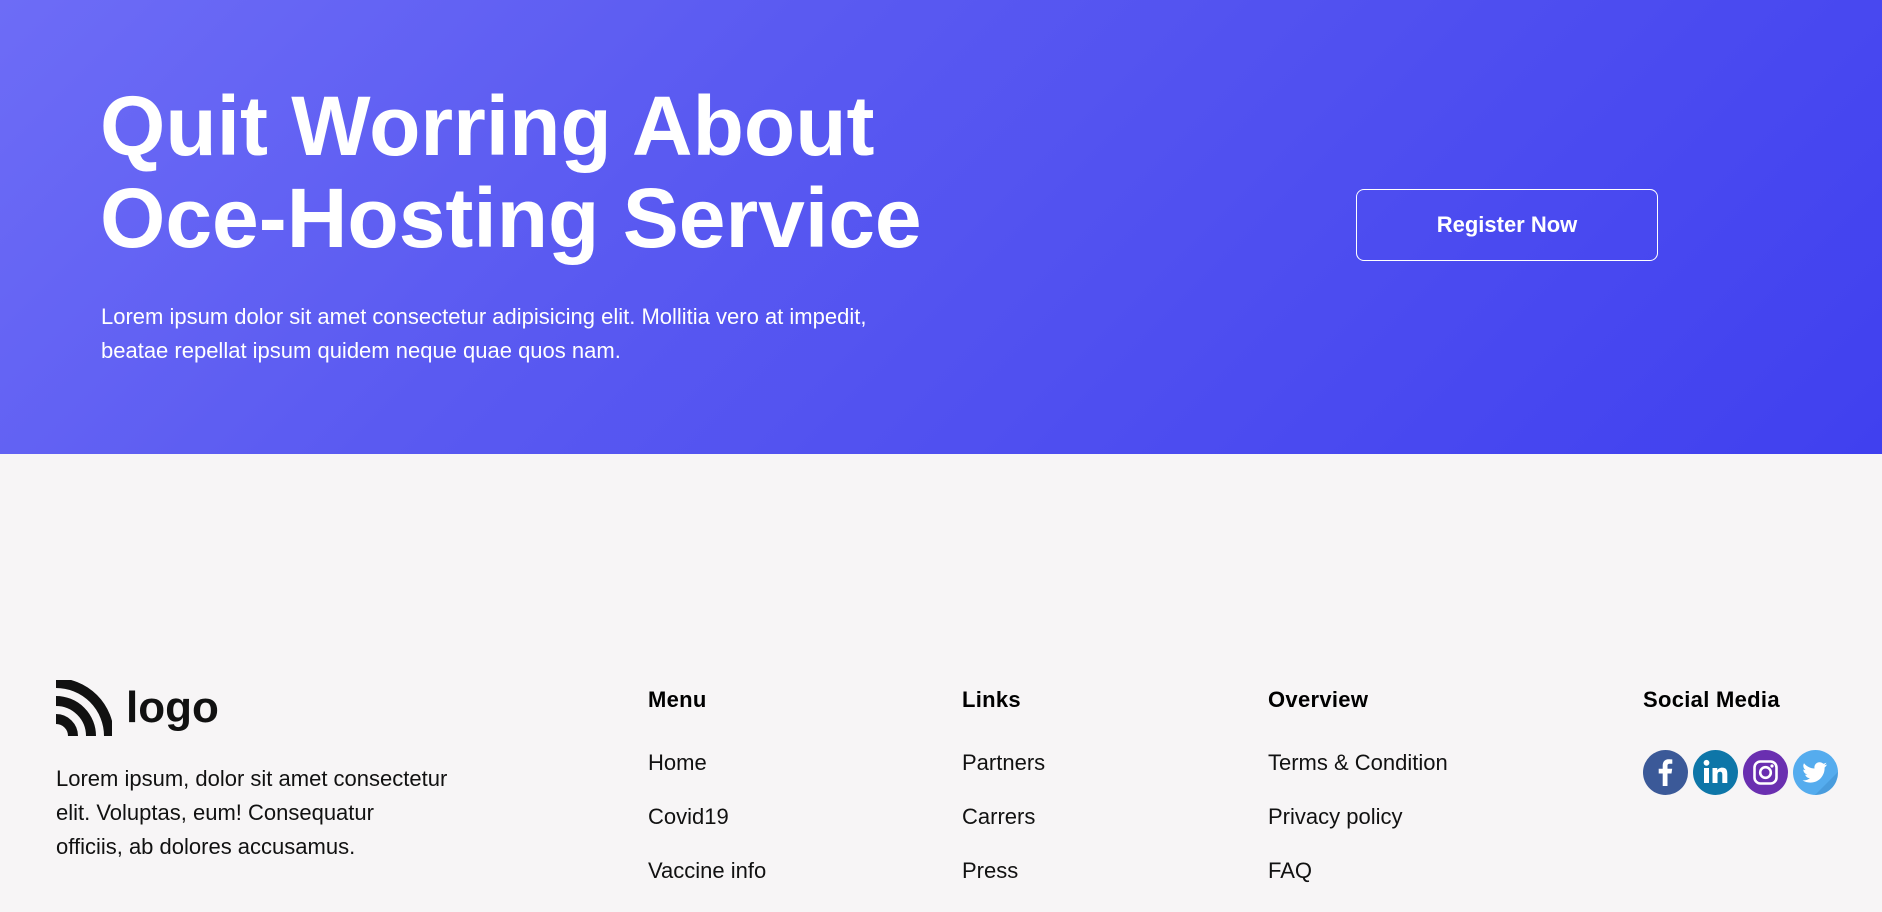 The width and height of the screenshot is (1882, 912). What do you see at coordinates (487, 126) in the screenshot?
I see `hero-title-line-1: Quit Worring About` at bounding box center [487, 126].